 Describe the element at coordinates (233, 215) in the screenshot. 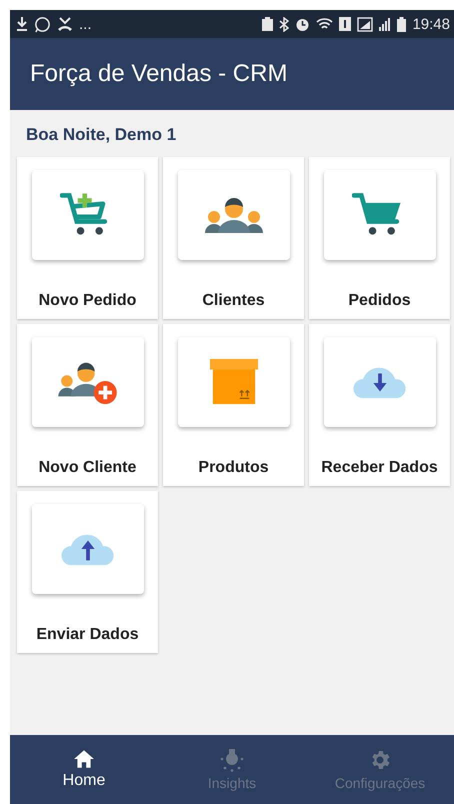

I see `people-icon` at that location.